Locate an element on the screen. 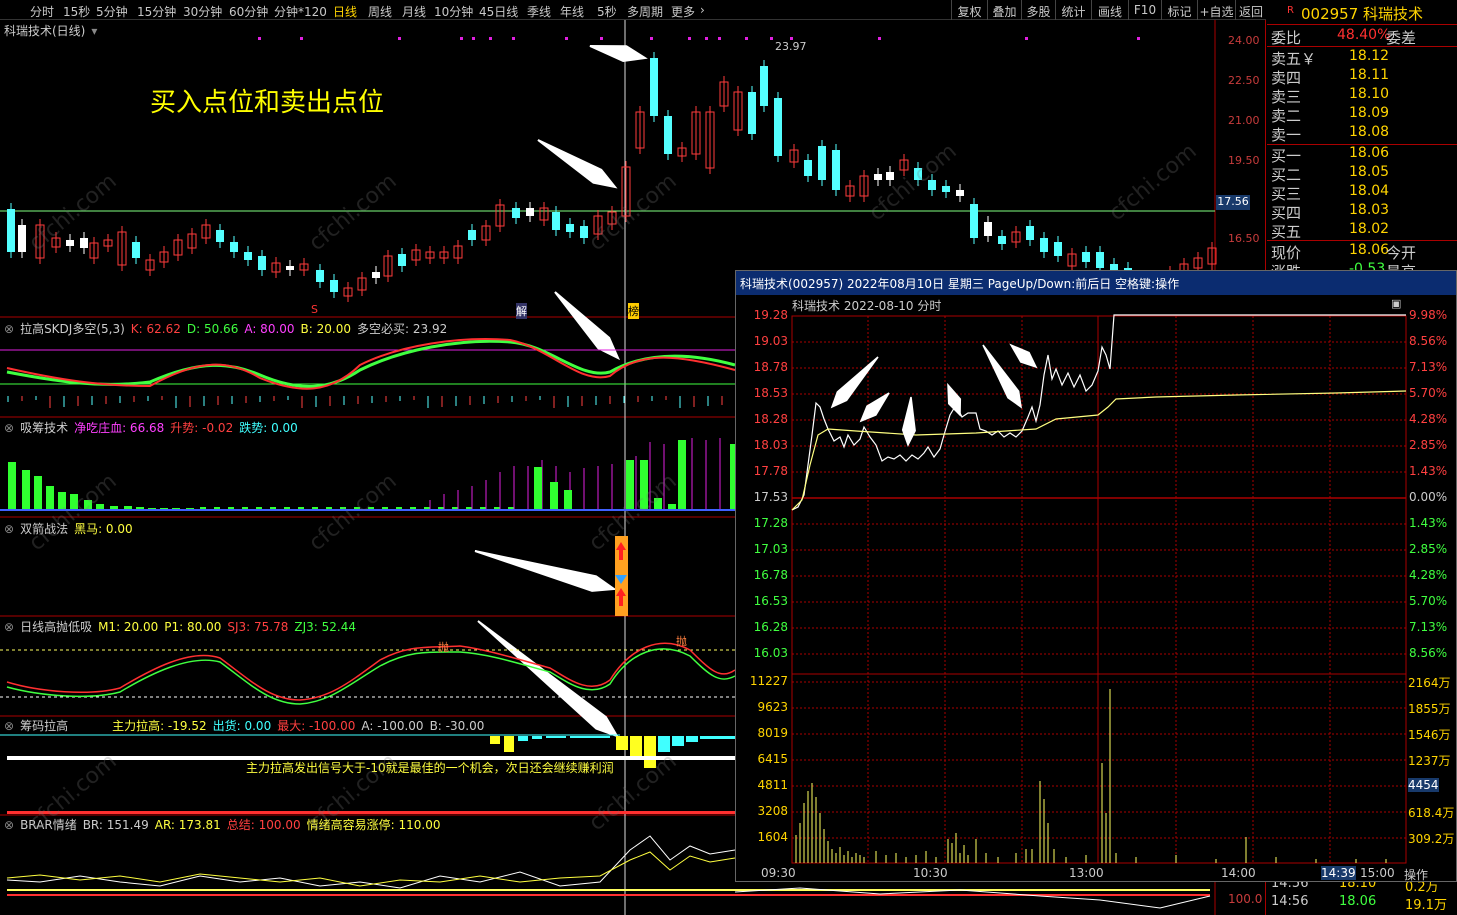 The width and height of the screenshot is (1457, 915). period-tab: 季线 is located at coordinates (539, 11).